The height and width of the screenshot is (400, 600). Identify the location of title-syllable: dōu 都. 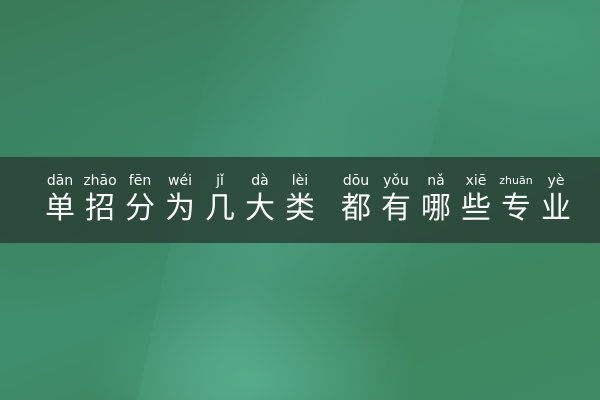
(356, 200).